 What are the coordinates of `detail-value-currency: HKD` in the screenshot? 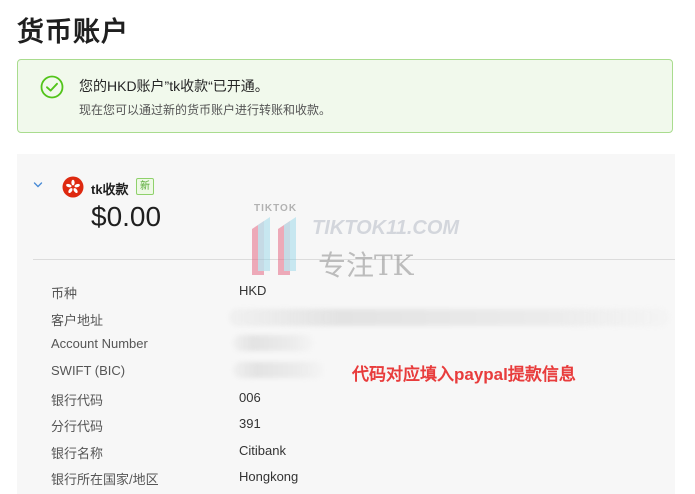 It's located at (253, 290).